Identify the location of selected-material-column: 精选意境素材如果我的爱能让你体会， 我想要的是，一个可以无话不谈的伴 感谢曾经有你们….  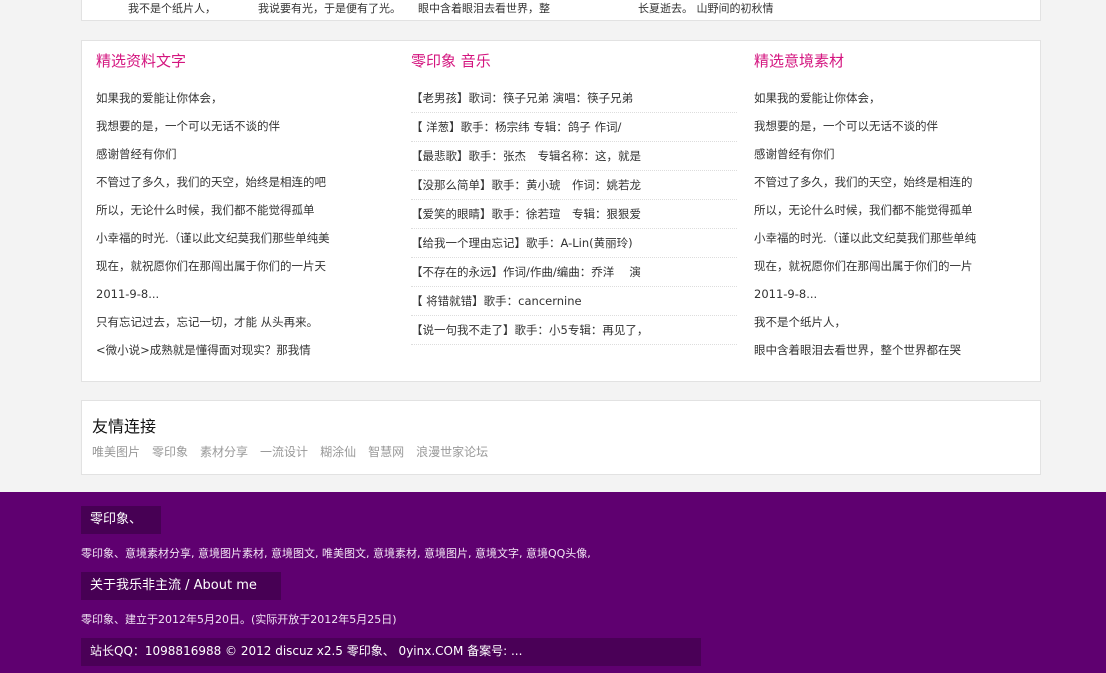
(865, 207).